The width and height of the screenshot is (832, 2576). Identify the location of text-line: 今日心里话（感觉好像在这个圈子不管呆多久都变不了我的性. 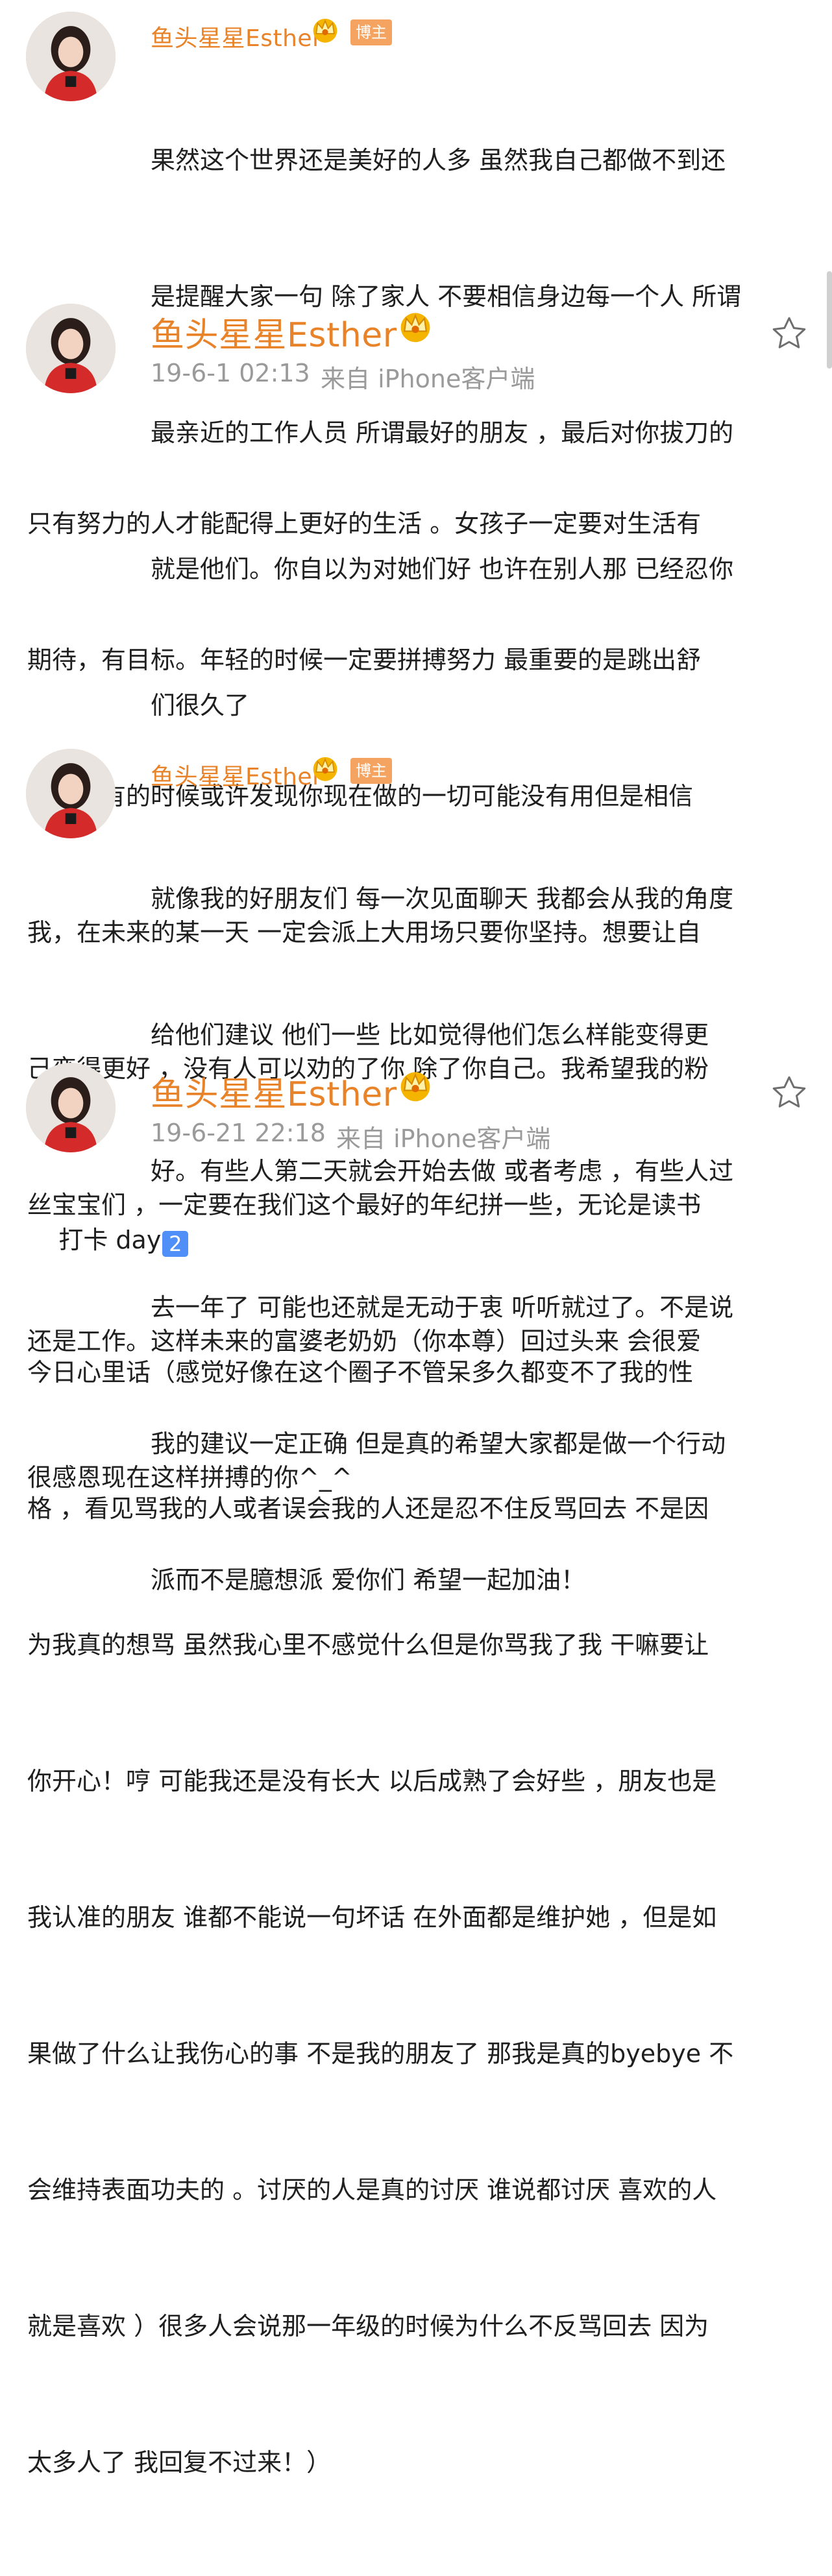
(361, 1372).